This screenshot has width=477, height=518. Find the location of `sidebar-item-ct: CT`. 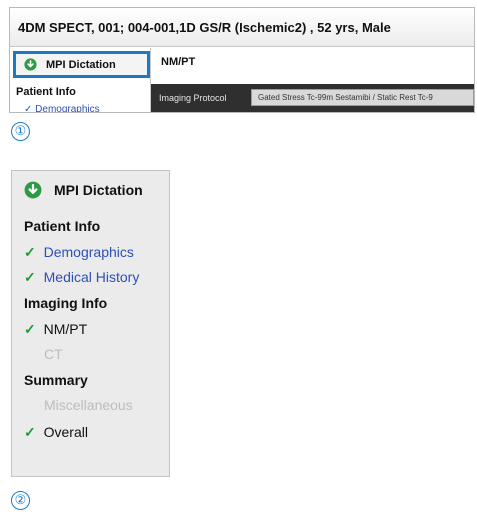

sidebar-item-ct: CT is located at coordinates (53, 354).